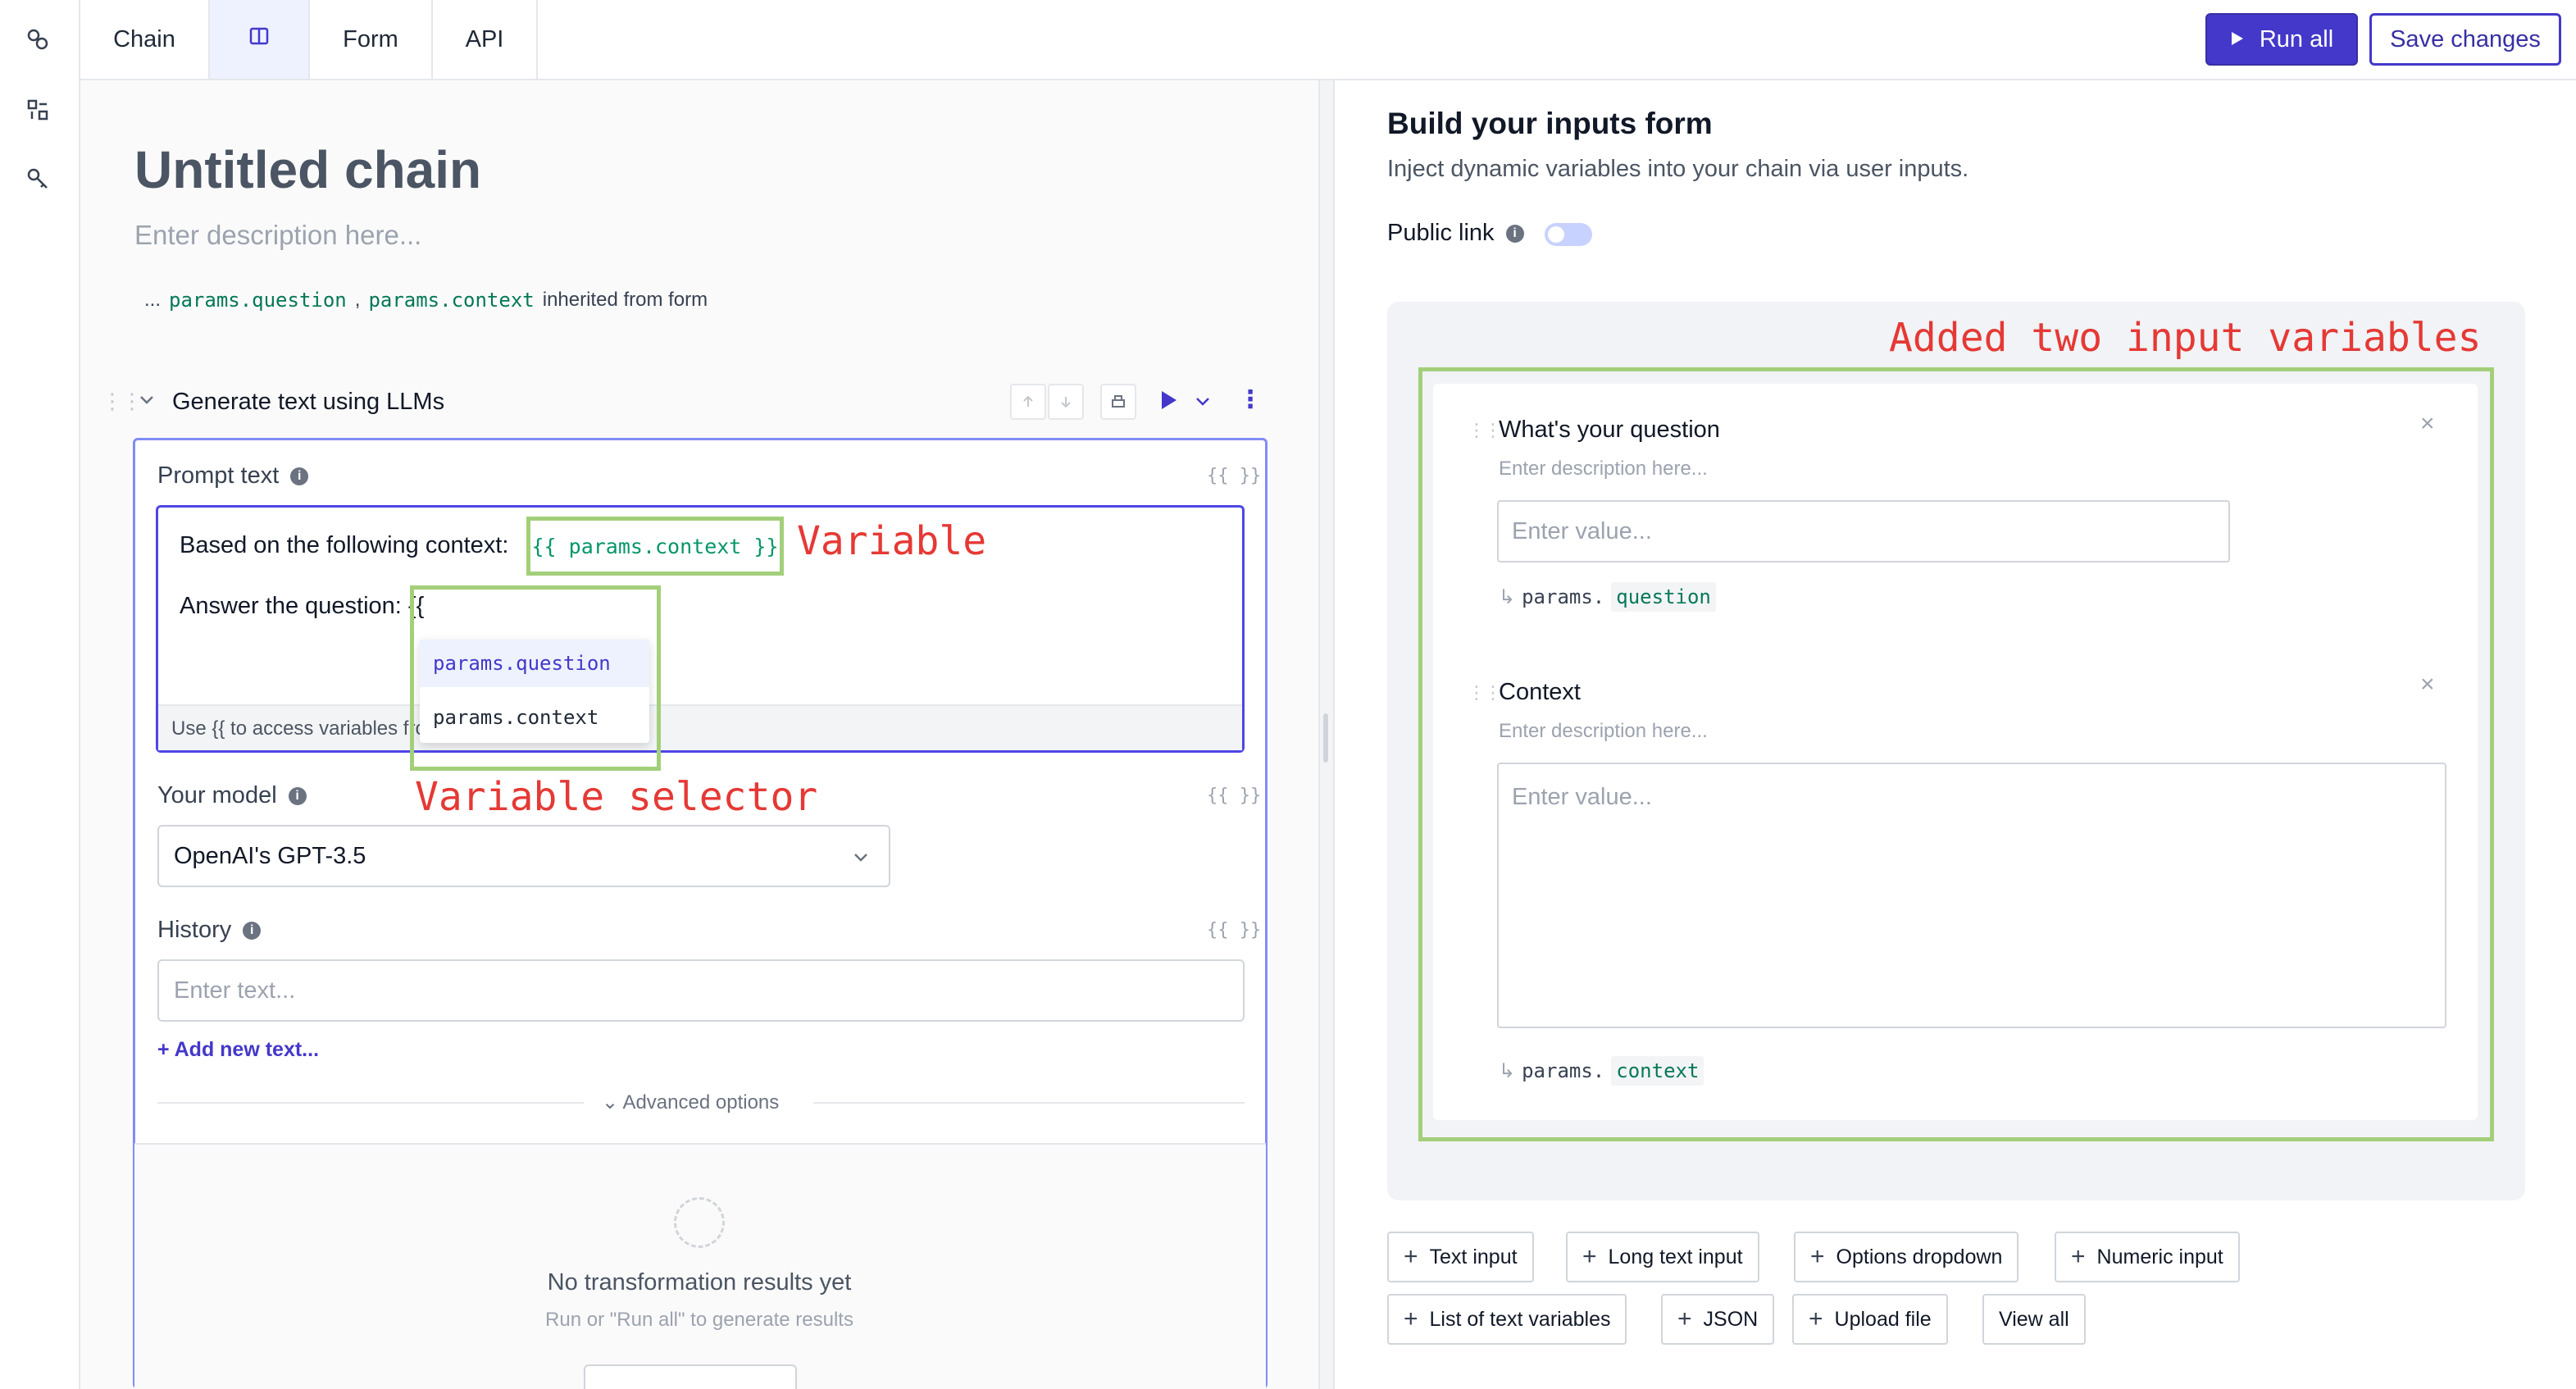 The image size is (2576, 1389). Describe the element at coordinates (699, 1320) in the screenshot. I see `no-results-subtitle: Run or "Run all" to generate results` at that location.